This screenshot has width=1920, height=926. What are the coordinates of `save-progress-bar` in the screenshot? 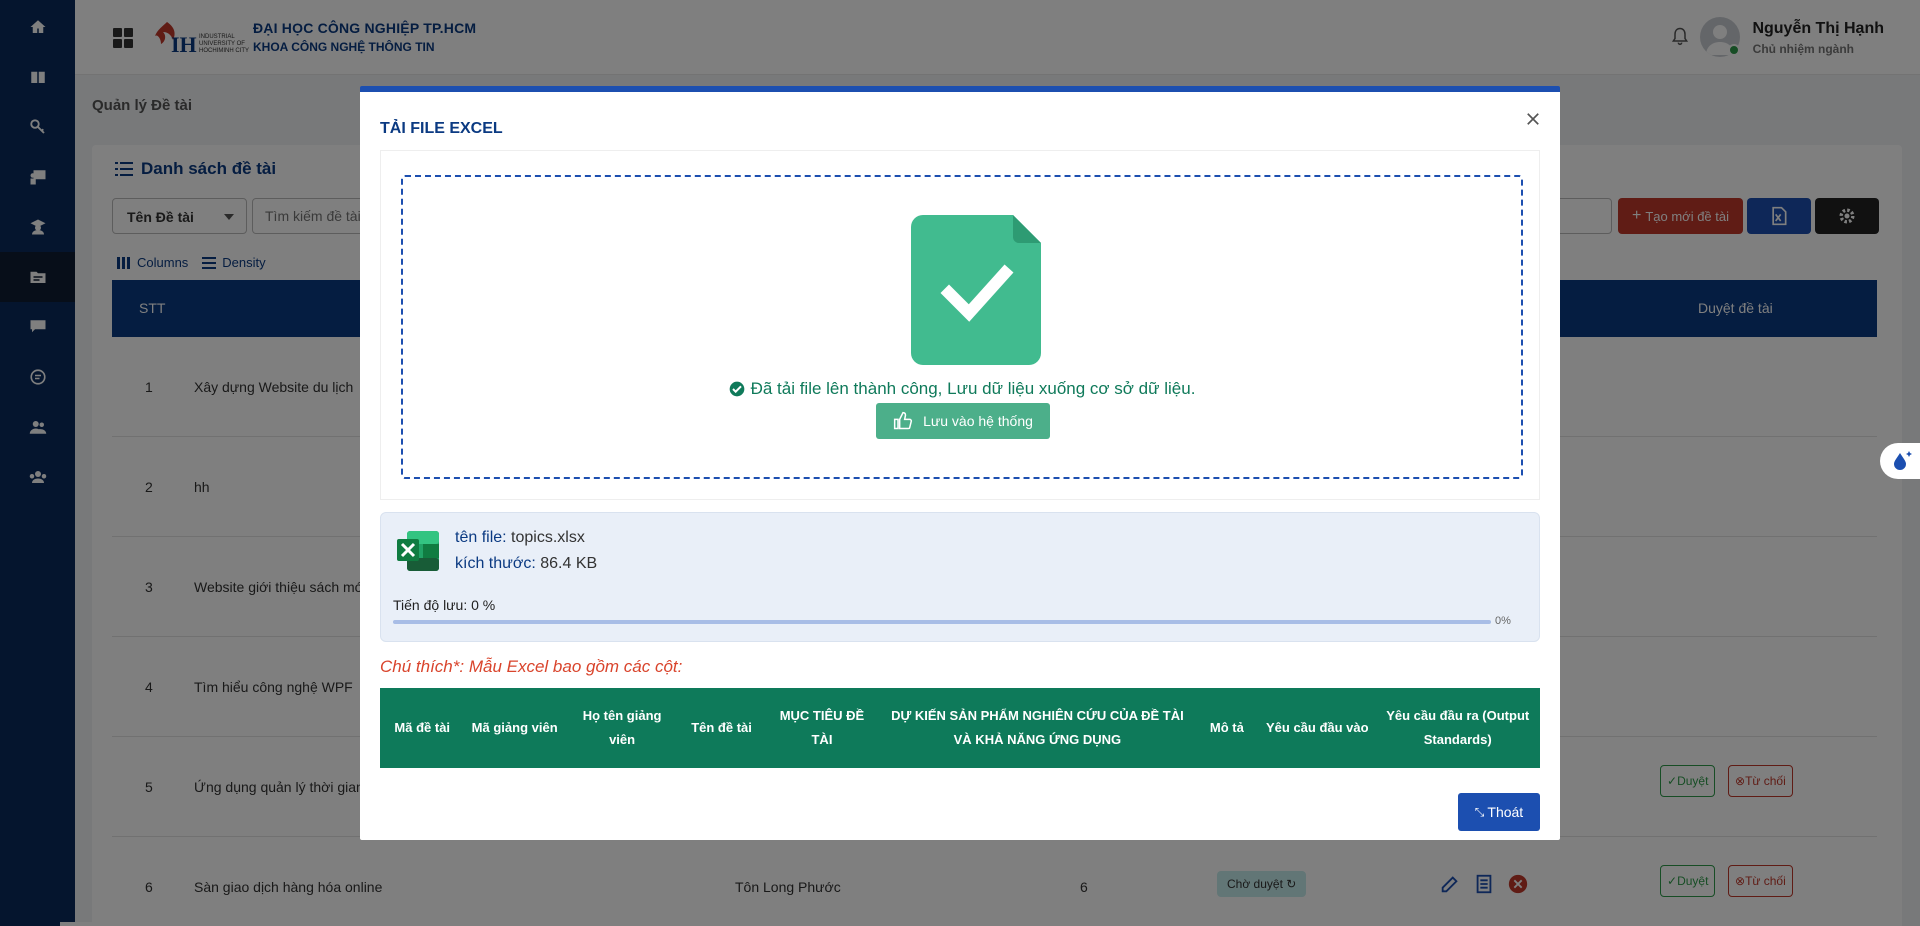 It's located at (942, 622).